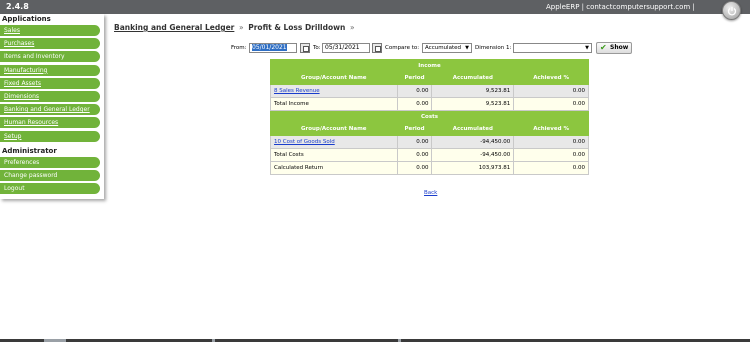  What do you see at coordinates (22, 96) in the screenshot?
I see `sidebar-item-label: Dimensions` at bounding box center [22, 96].